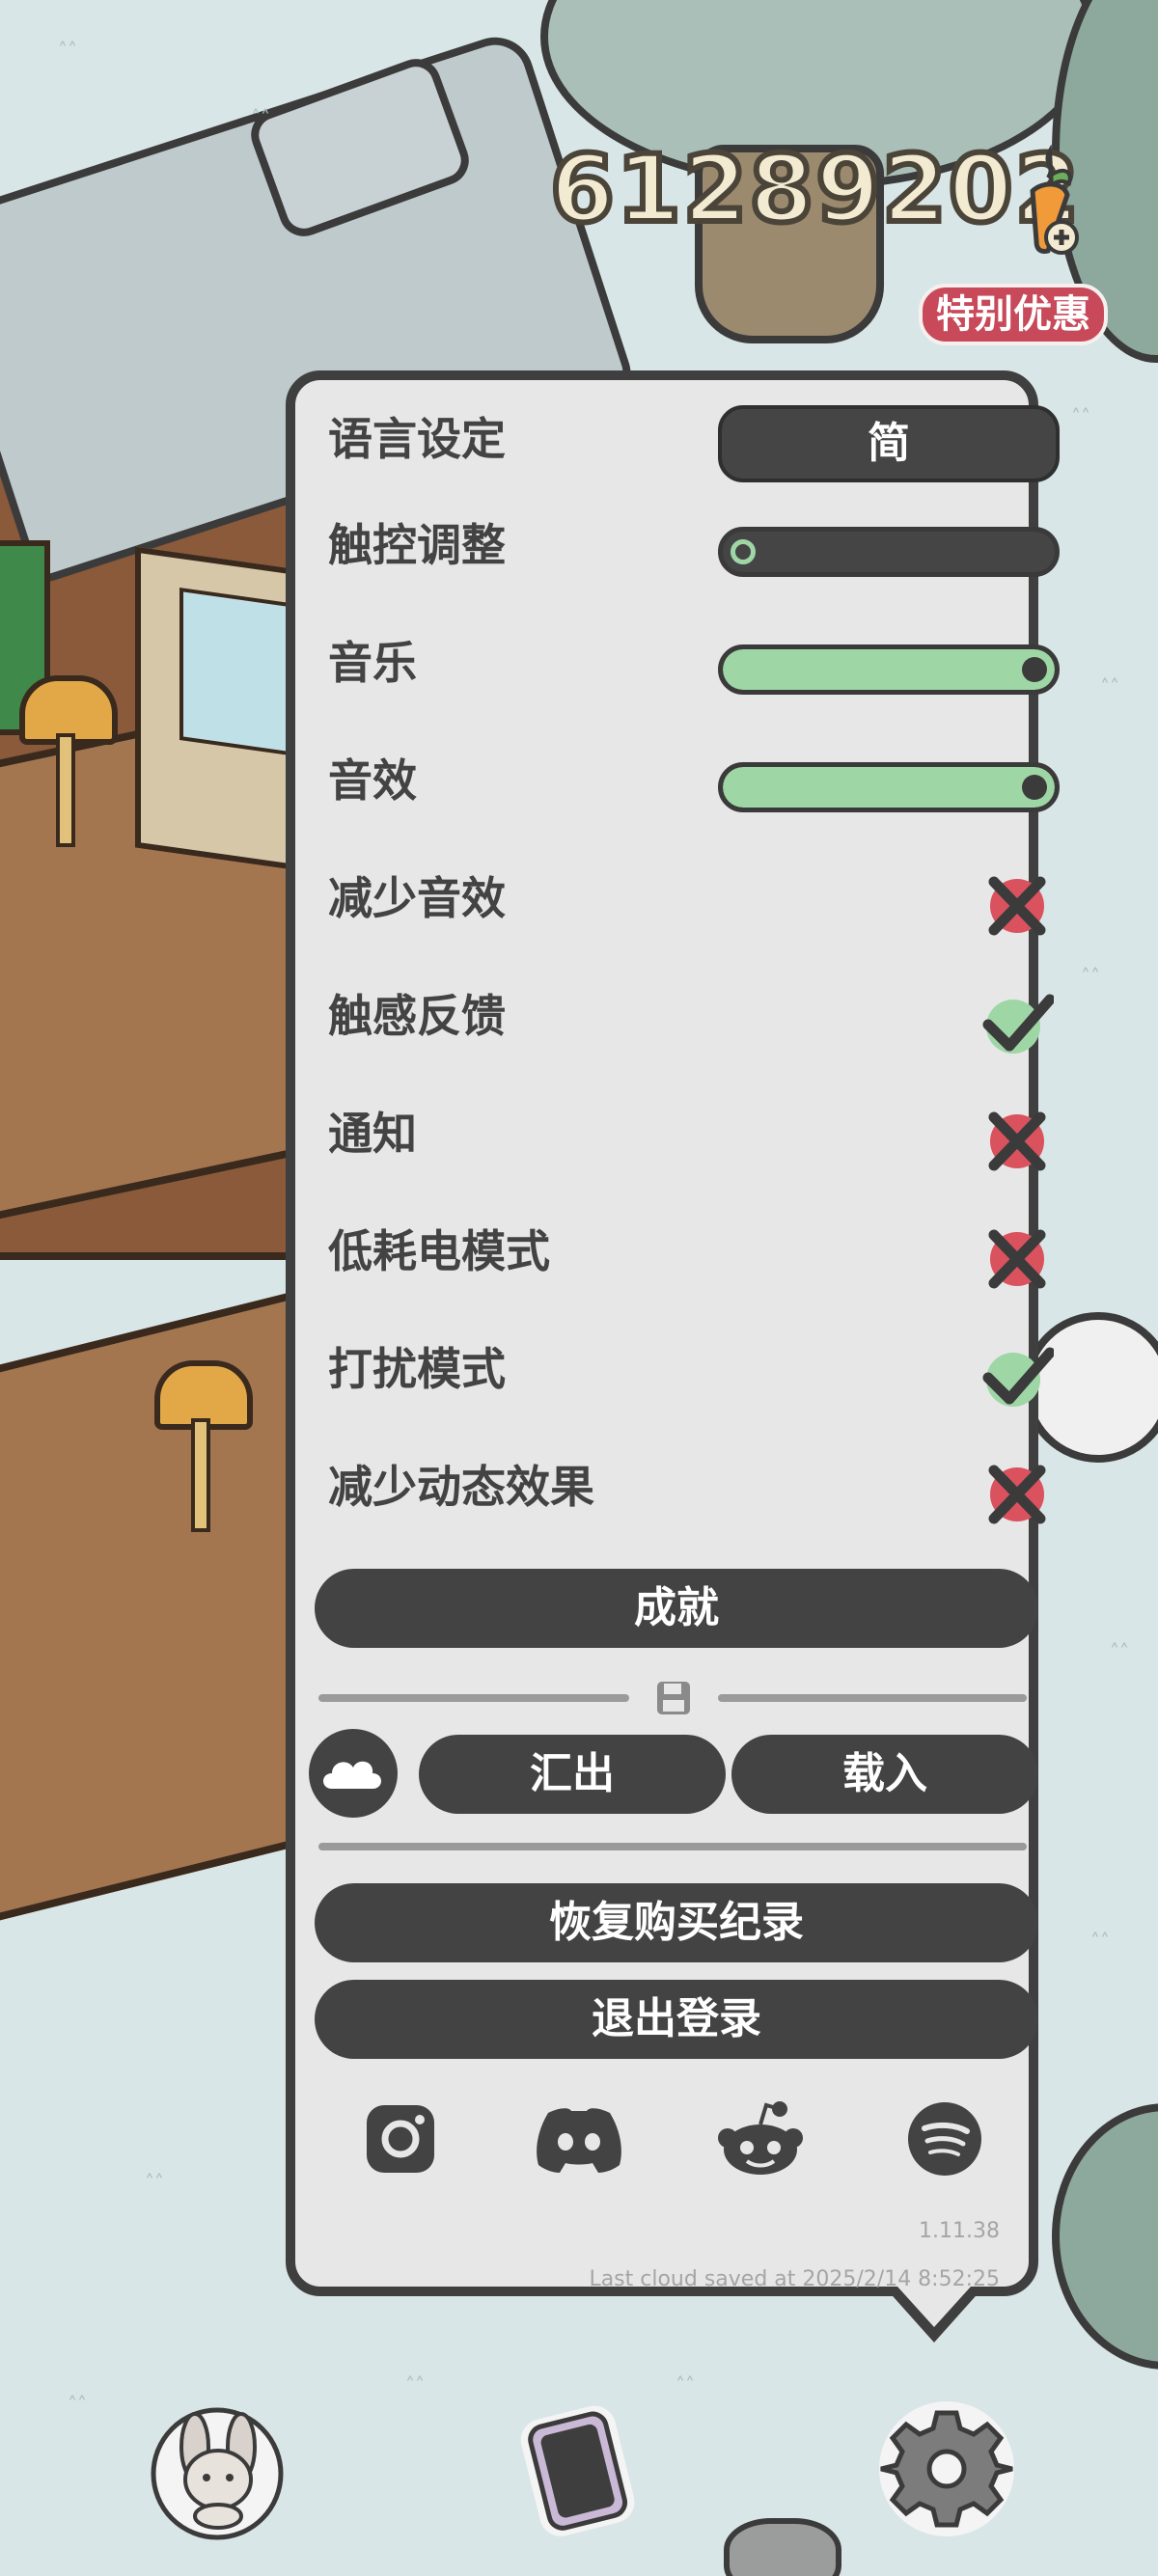  I want to click on reduce-sfx-label: 减少音效, so click(417, 898).